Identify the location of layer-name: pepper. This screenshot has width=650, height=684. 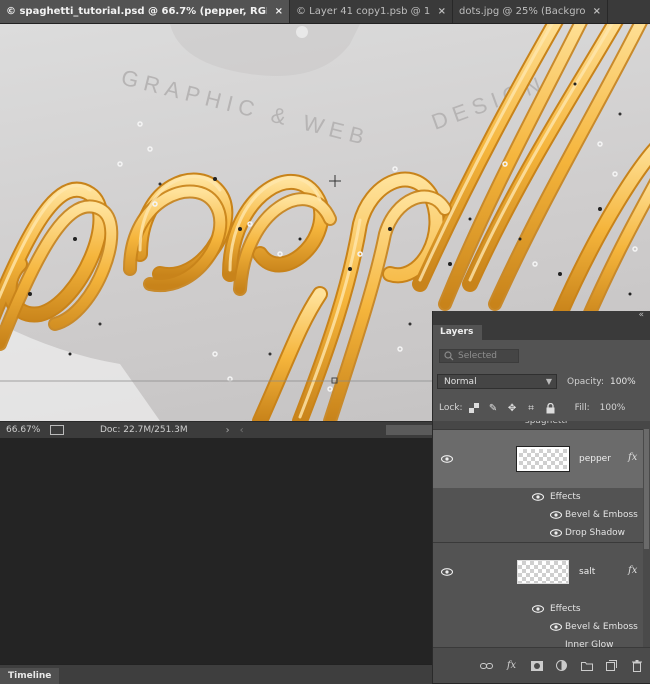
(595, 459).